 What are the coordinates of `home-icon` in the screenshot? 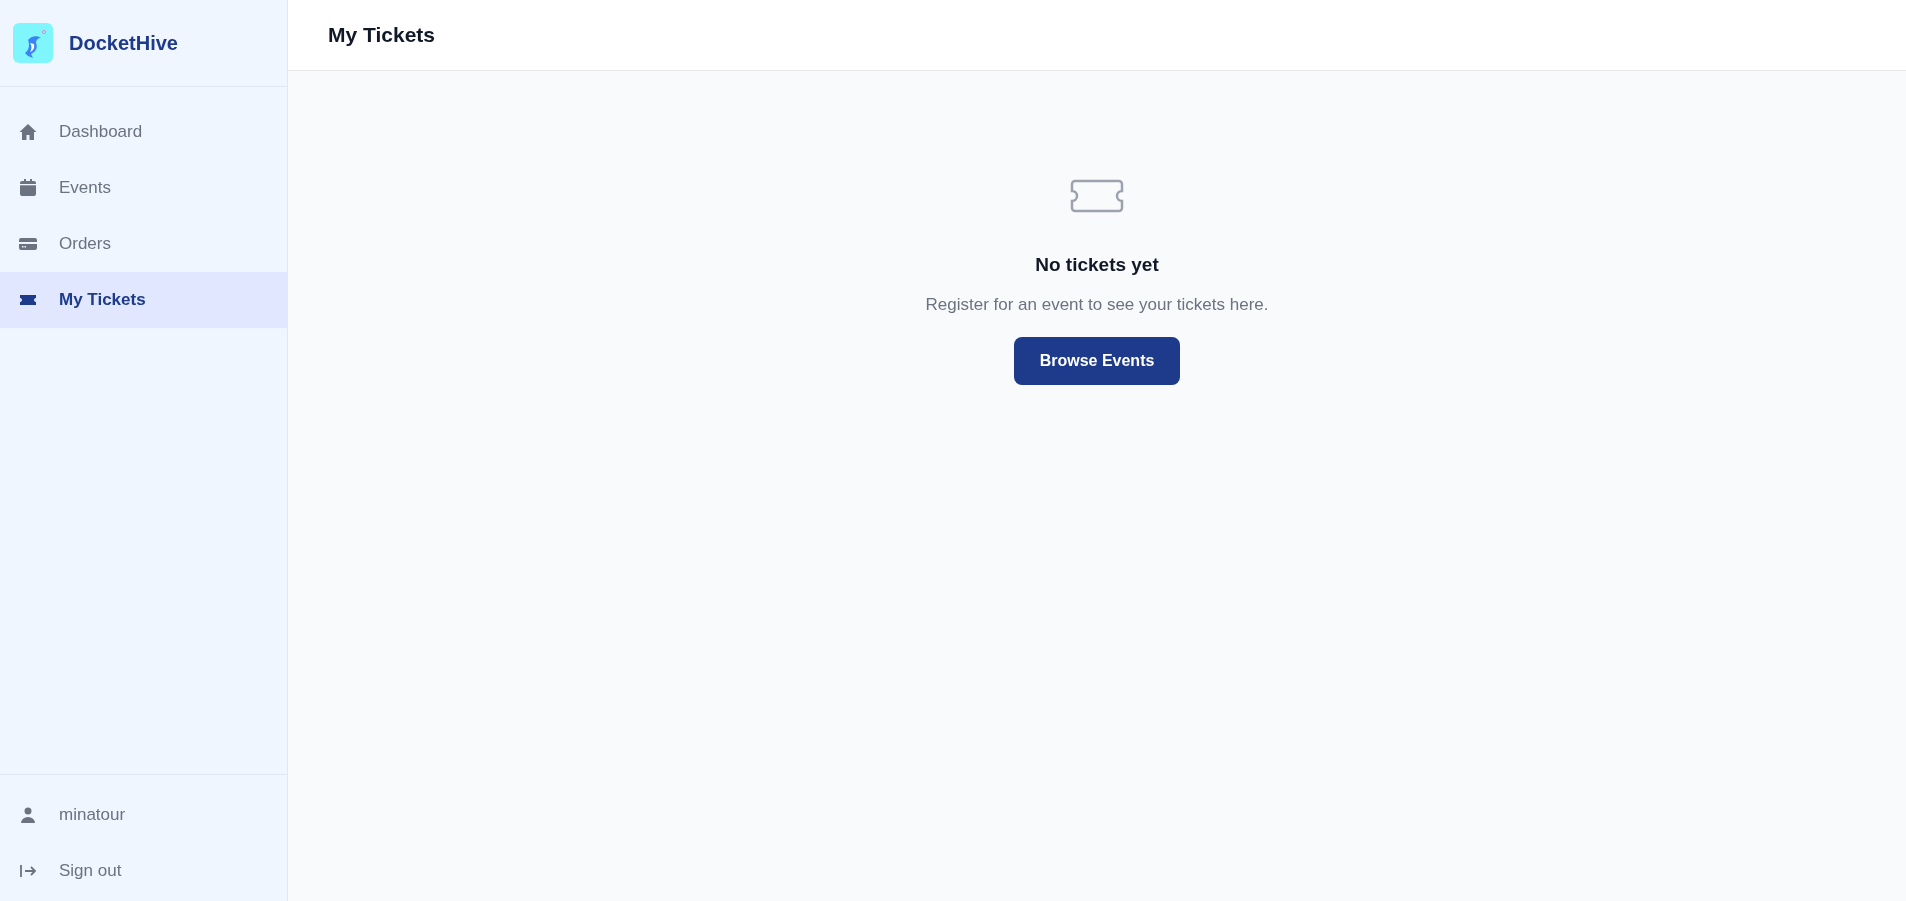 It's located at (28, 132).